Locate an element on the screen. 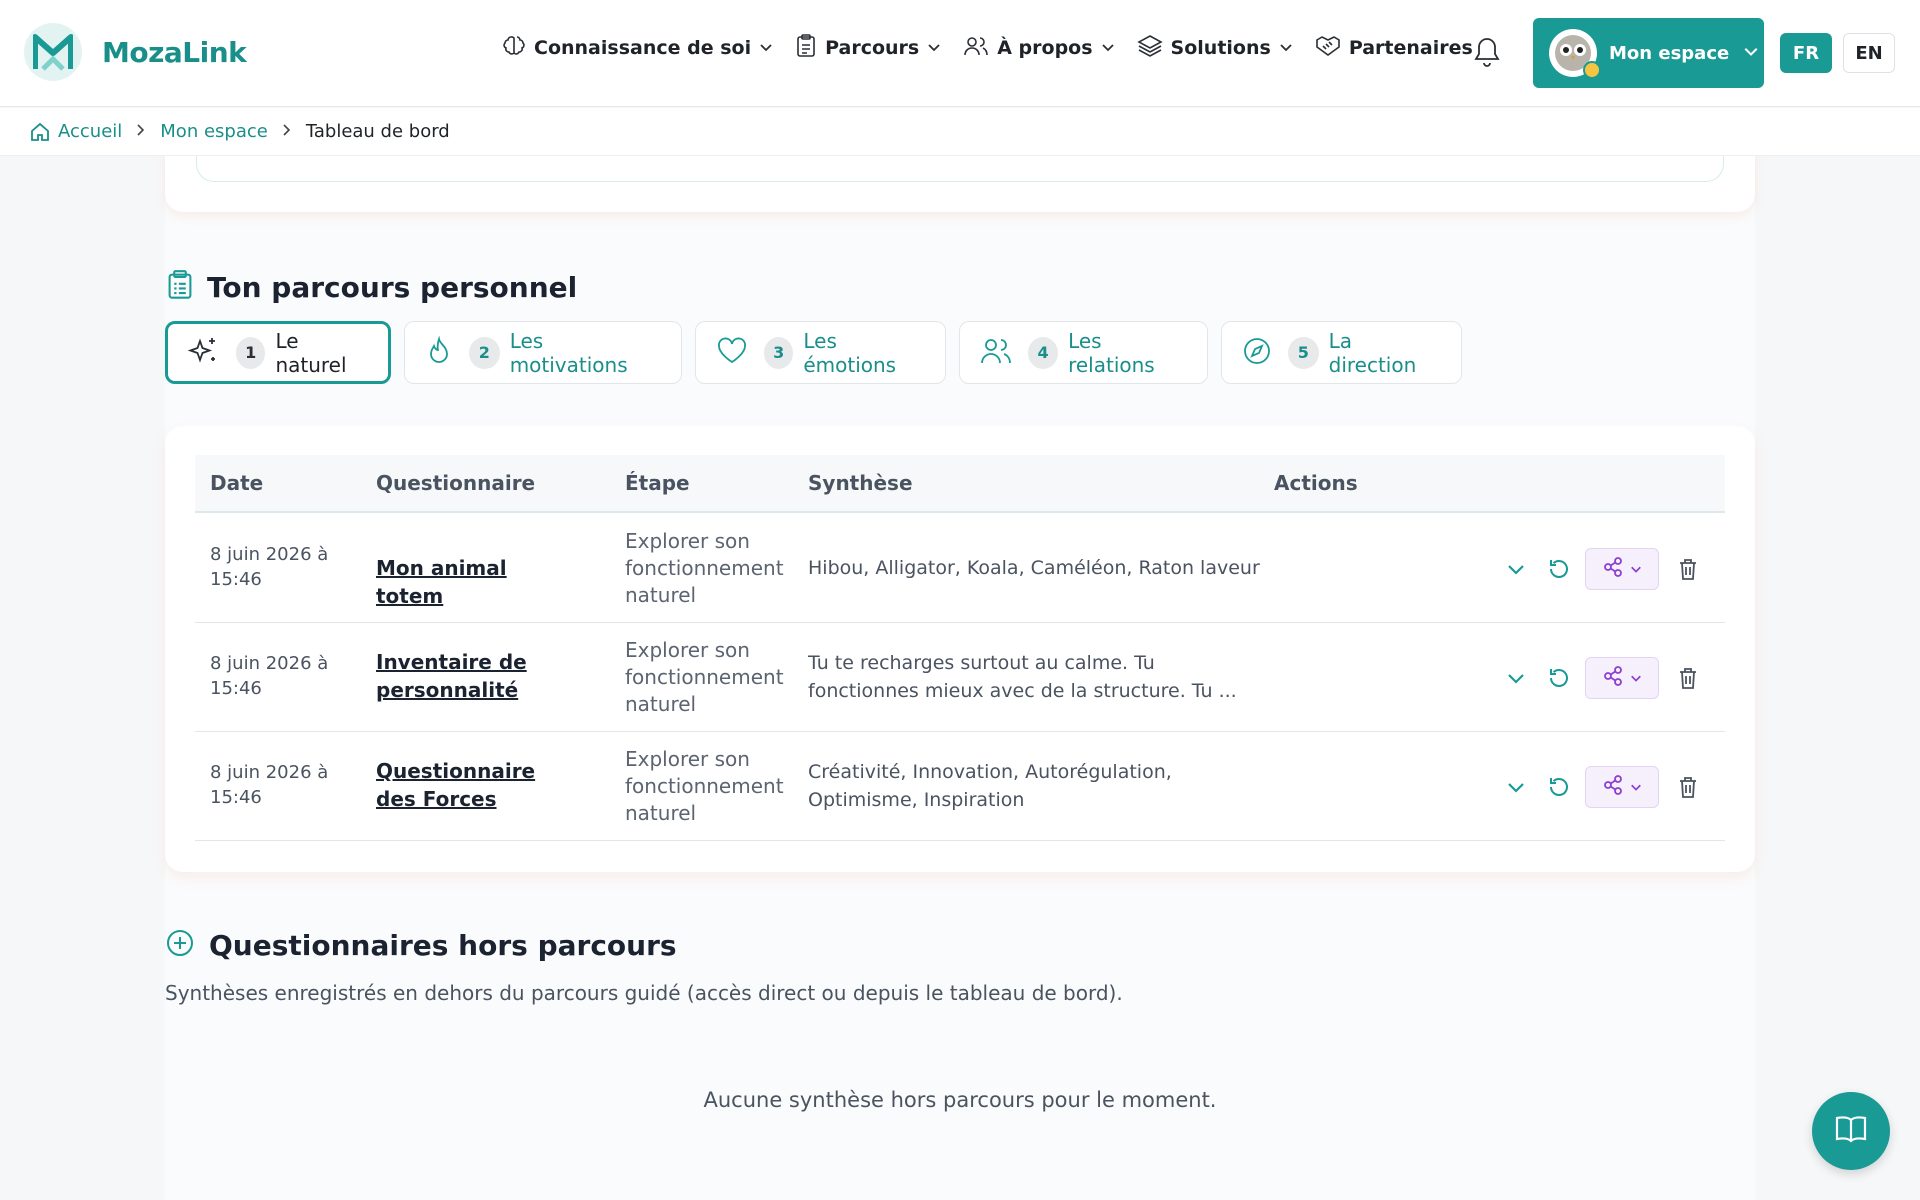 The width and height of the screenshot is (1920, 1200). nav-label: À propos is located at coordinates (1045, 48).